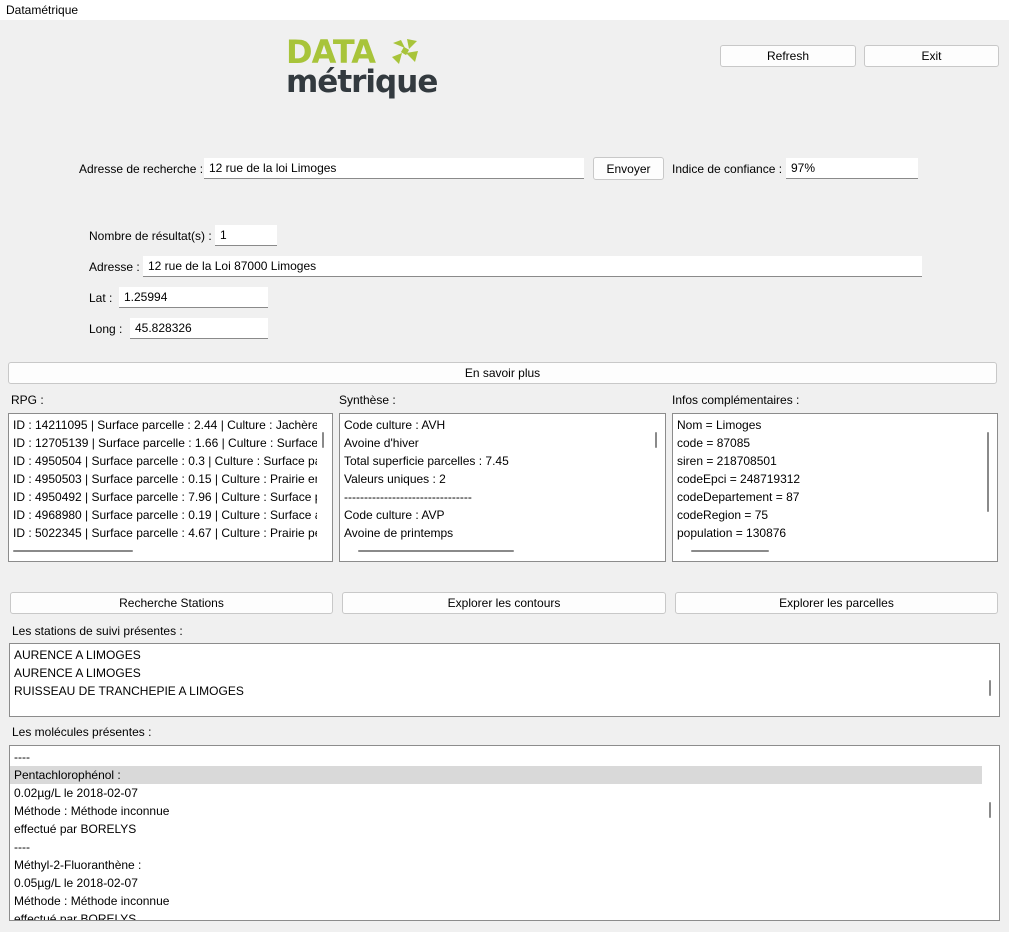 The width and height of the screenshot is (1009, 932). Describe the element at coordinates (114, 267) in the screenshot. I see `result-address-label: Adresse :` at that location.